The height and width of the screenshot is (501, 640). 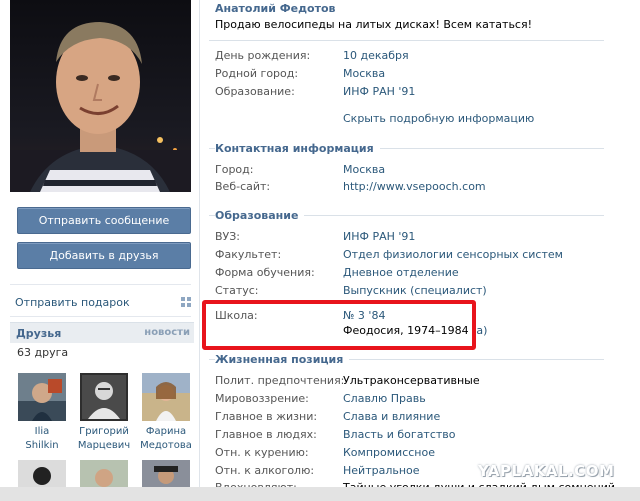 What do you see at coordinates (282, 359) in the screenshot?
I see `section-title-life-position: Жизненная позиция` at bounding box center [282, 359].